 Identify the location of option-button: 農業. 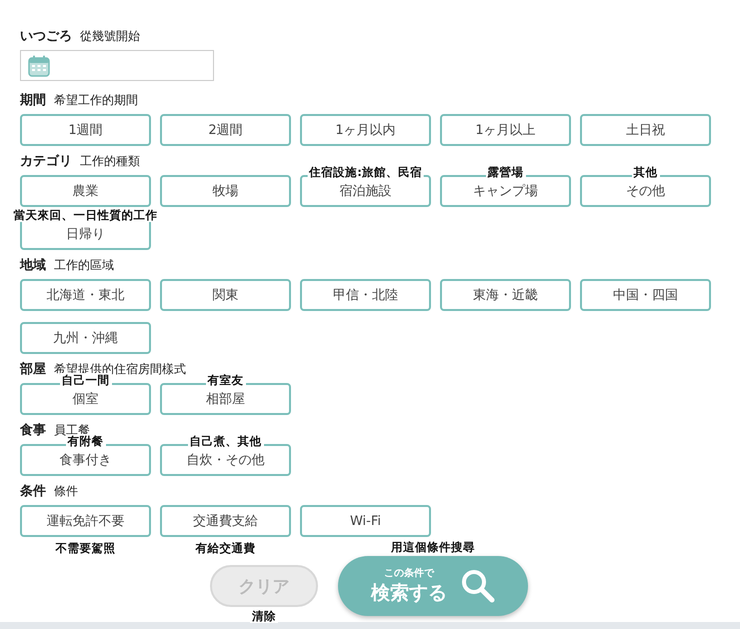
(85, 191).